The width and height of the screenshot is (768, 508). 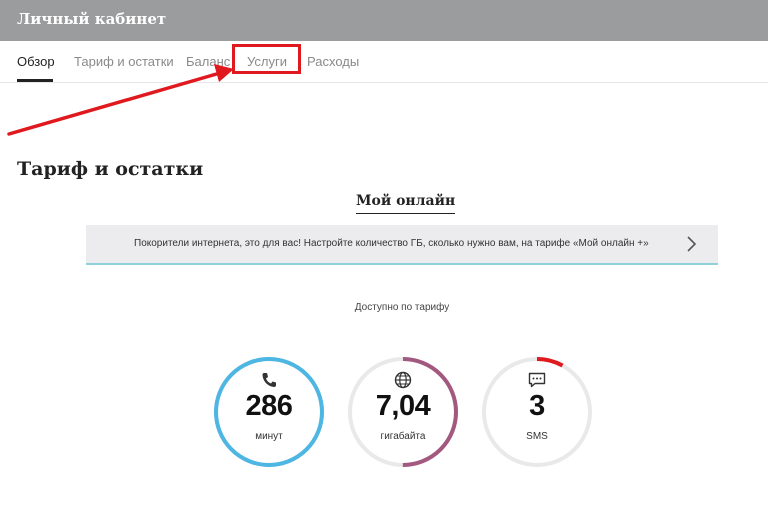 I want to click on phone-icon, so click(x=269, y=380).